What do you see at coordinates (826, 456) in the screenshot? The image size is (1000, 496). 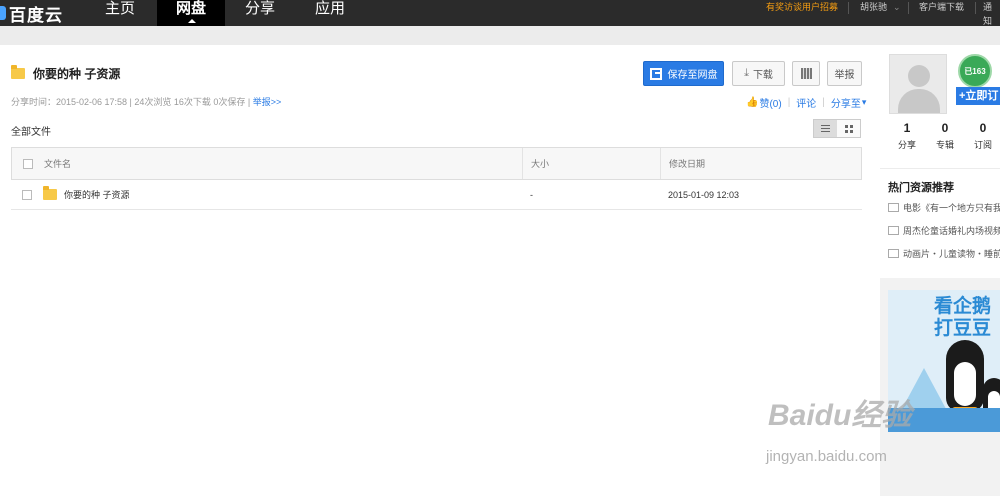 I see `watermark-url: jingyan.baidu.com` at bounding box center [826, 456].